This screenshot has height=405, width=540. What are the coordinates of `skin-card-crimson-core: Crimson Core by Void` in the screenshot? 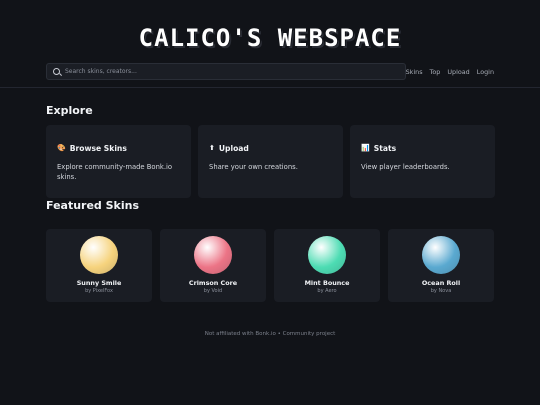 It's located at (213, 265).